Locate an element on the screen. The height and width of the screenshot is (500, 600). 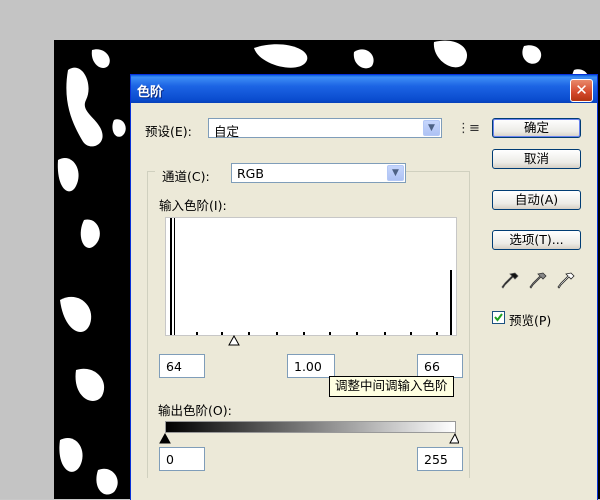
output-black-value: 0 is located at coordinates (170, 459).